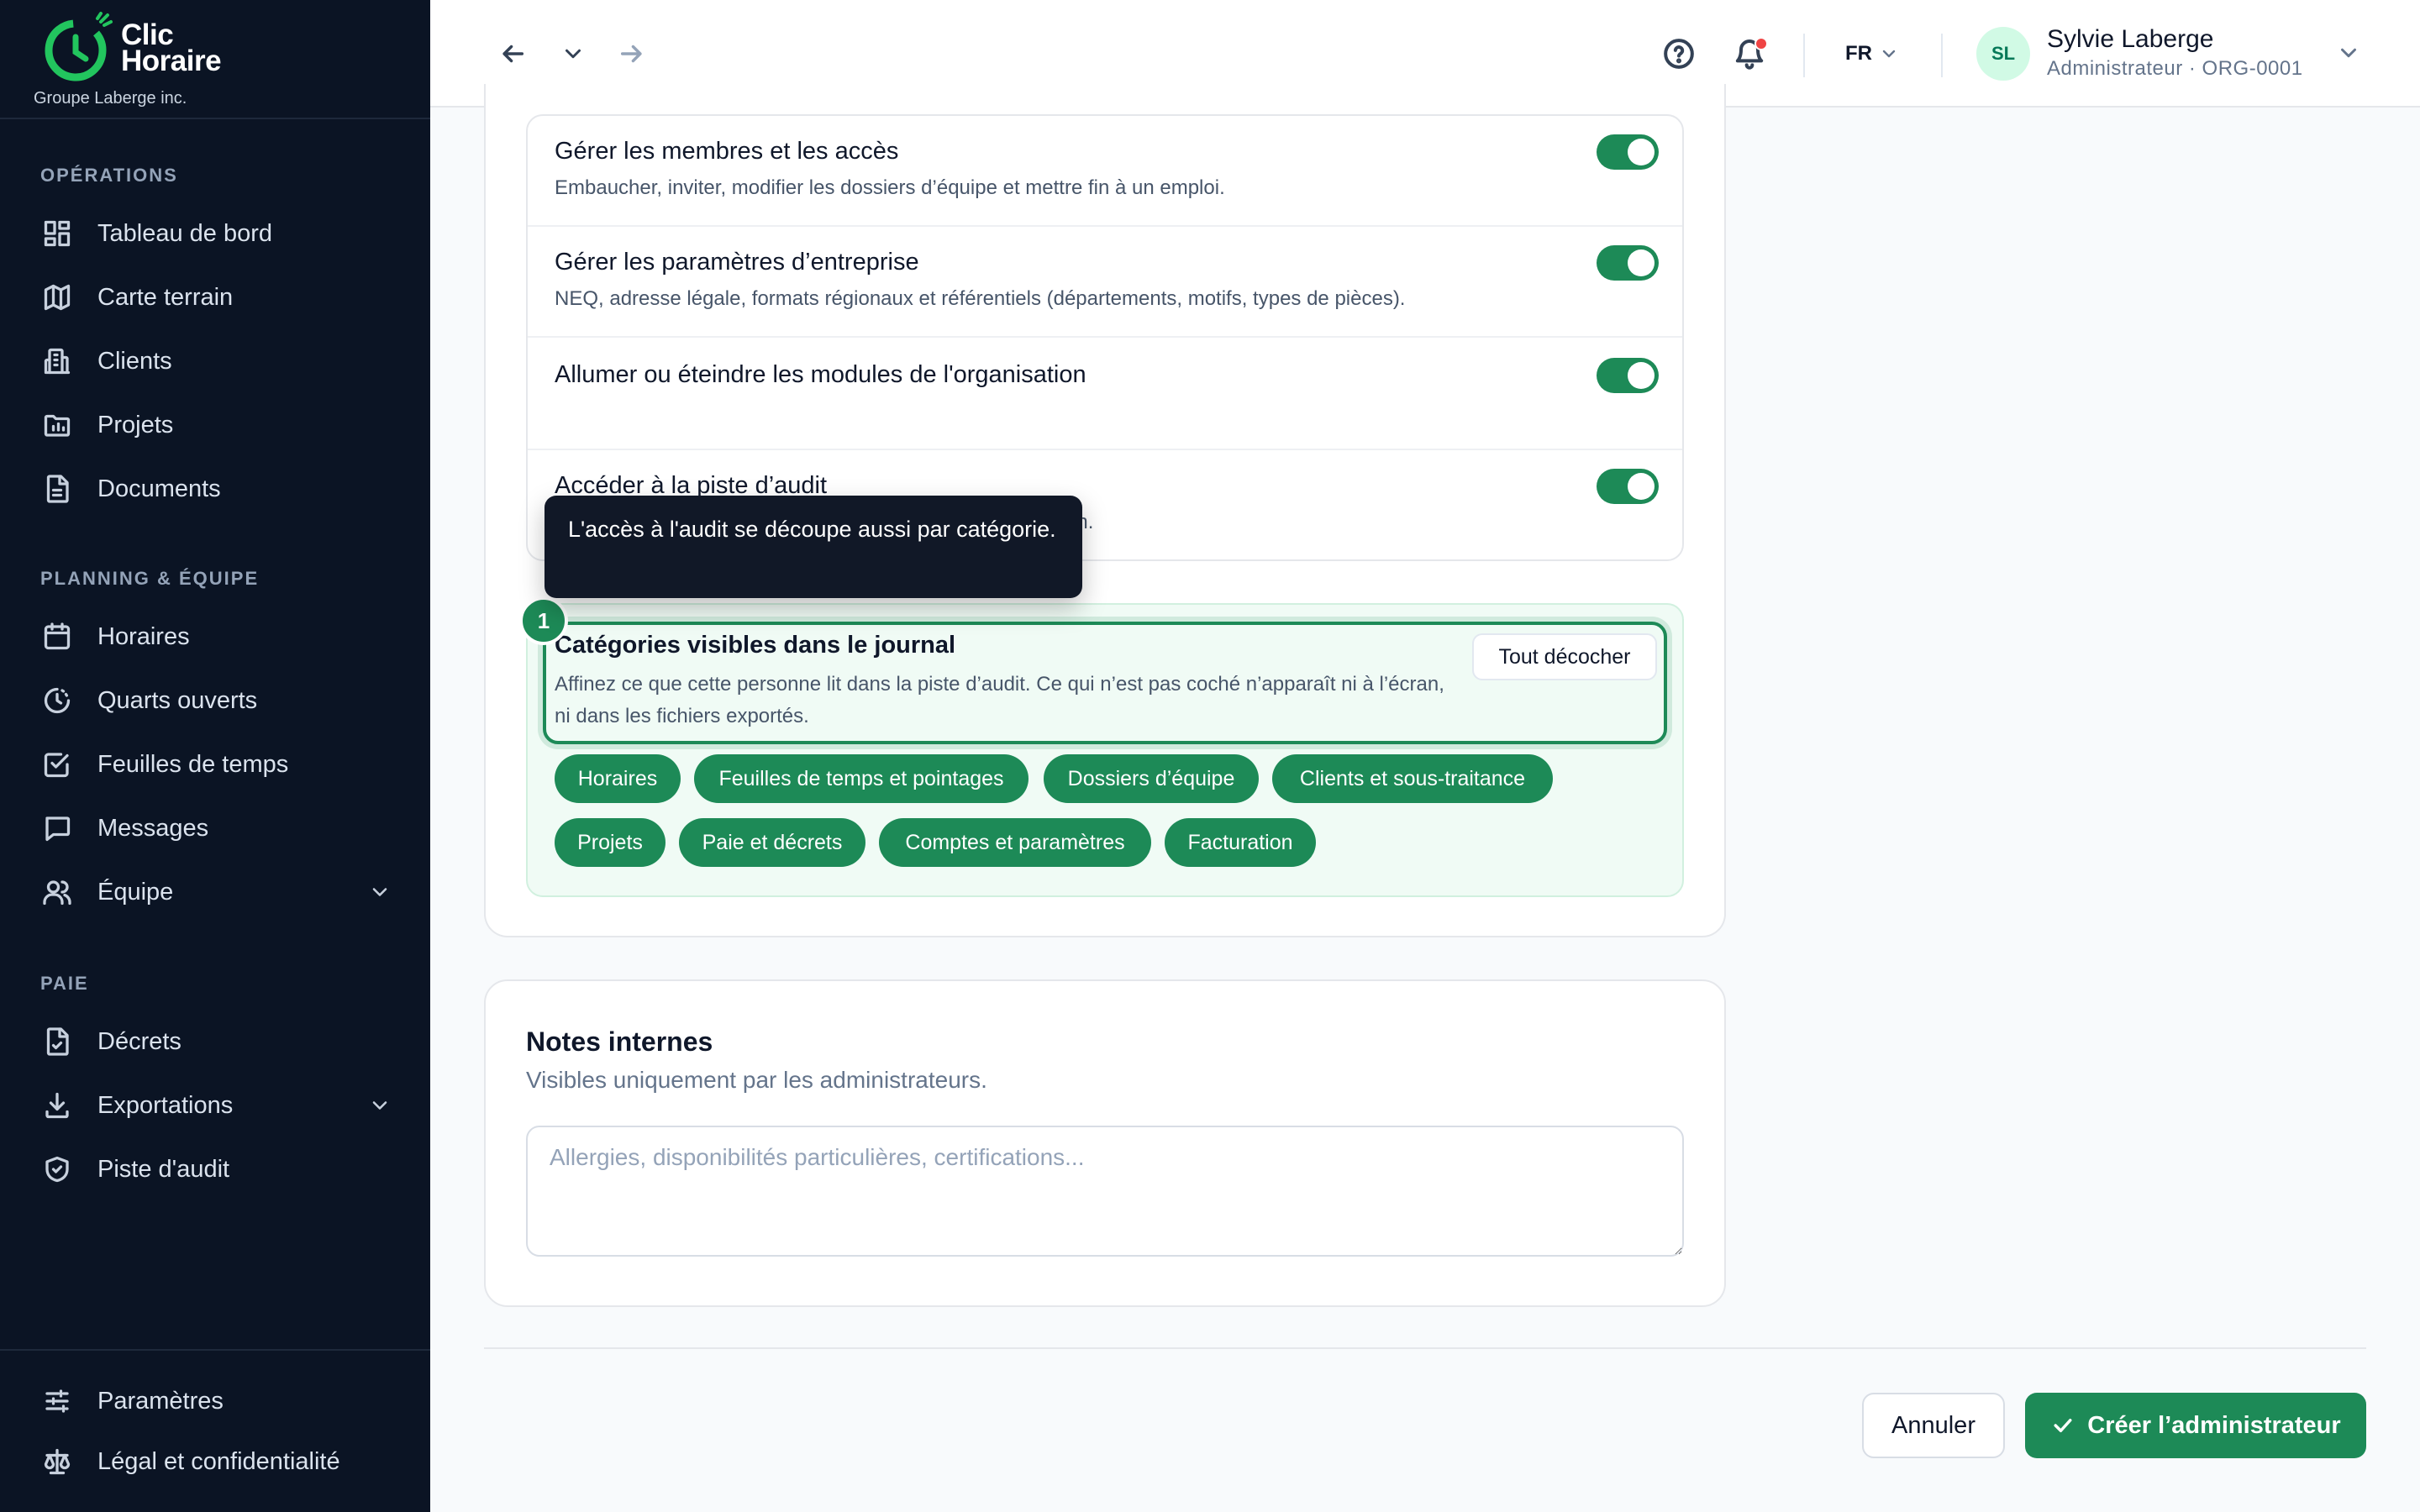 This screenshot has height=1512, width=2420. Describe the element at coordinates (58, 361) in the screenshot. I see `building-icon` at that location.